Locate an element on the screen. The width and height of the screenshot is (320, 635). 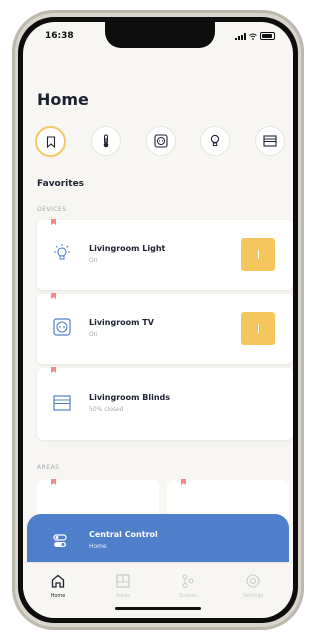
notch is located at coordinates (160, 35).